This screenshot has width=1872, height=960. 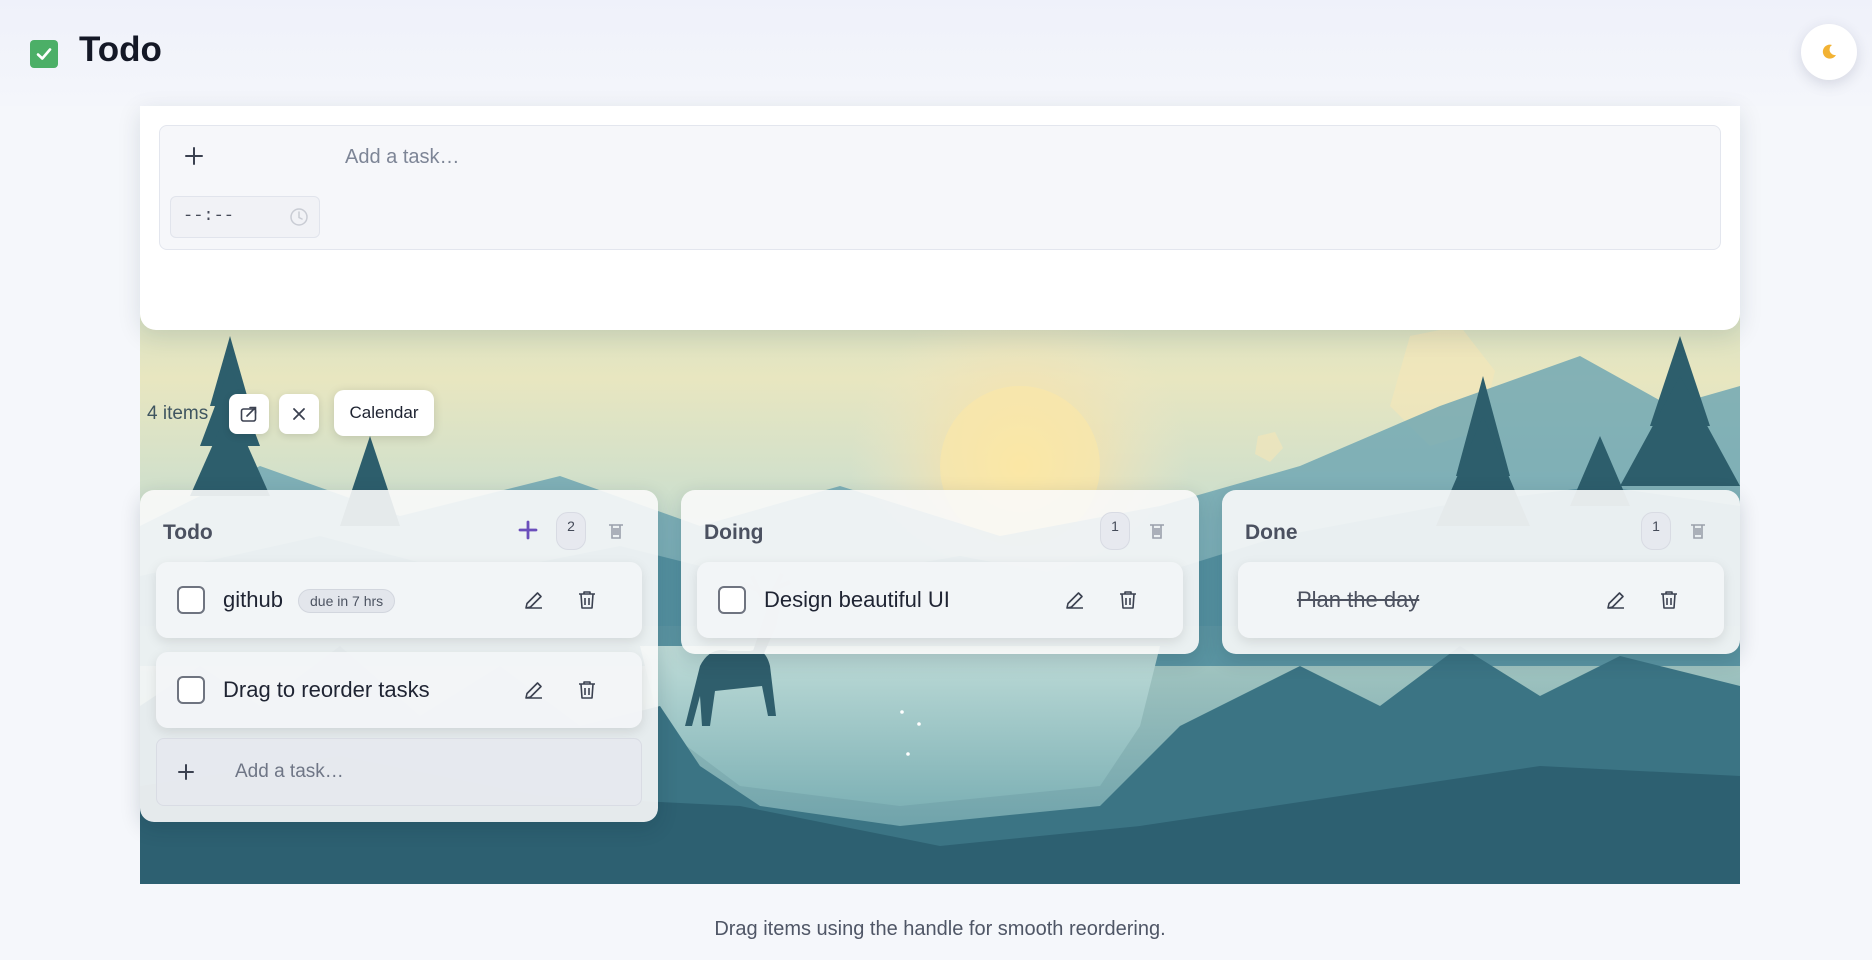 What do you see at coordinates (245, 217) in the screenshot?
I see `time-input: --:--` at bounding box center [245, 217].